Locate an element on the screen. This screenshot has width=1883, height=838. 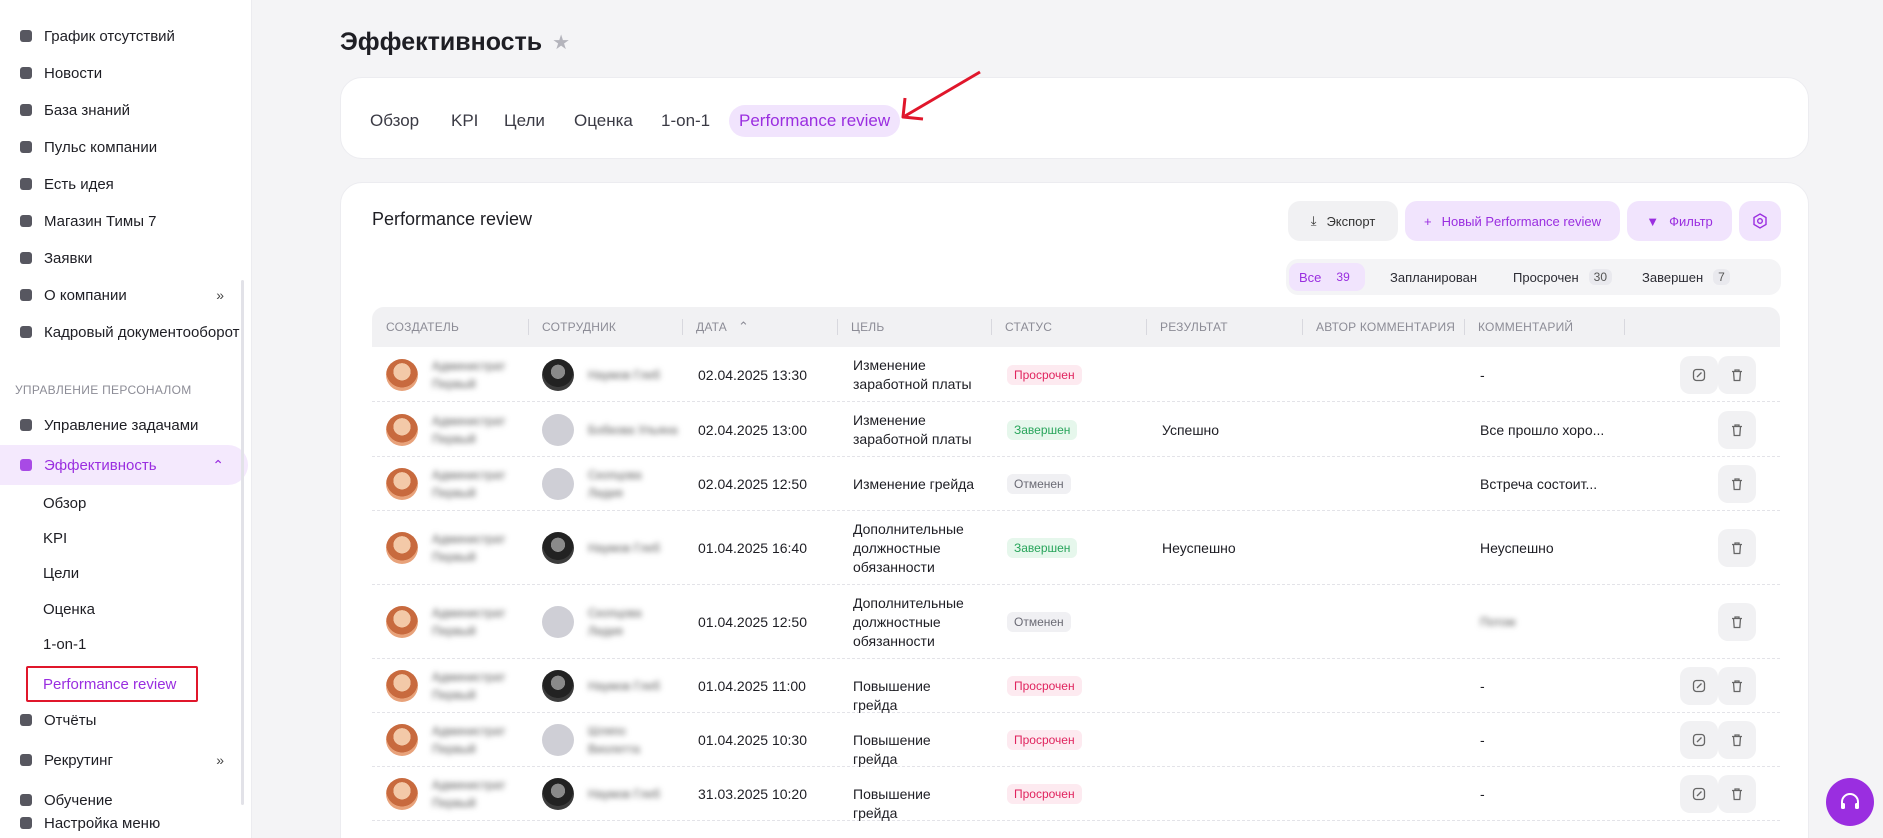
trash-icon is located at coordinates (1737, 548).